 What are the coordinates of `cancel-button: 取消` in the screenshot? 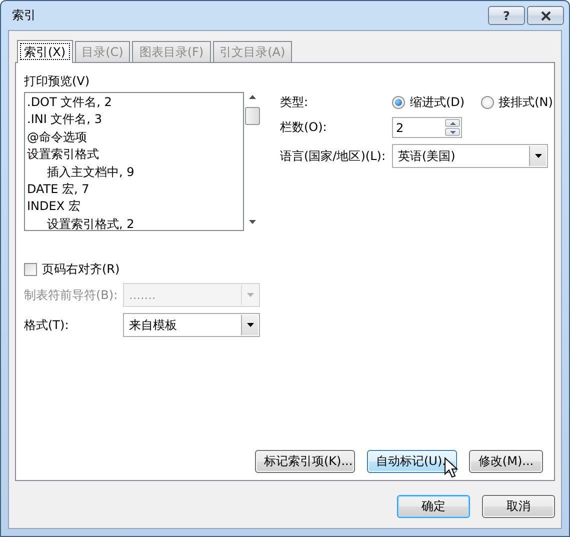 It's located at (518, 506).